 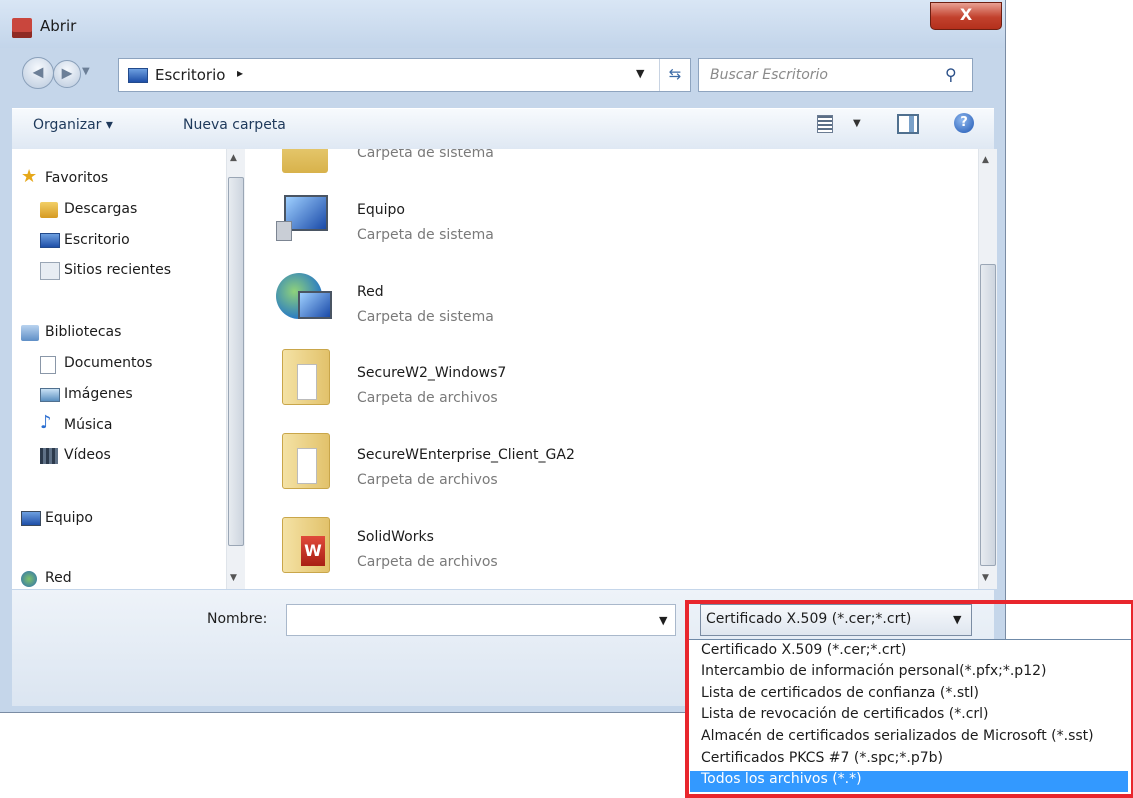 What do you see at coordinates (50, 271) in the screenshot?
I see `recent-places-icon` at bounding box center [50, 271].